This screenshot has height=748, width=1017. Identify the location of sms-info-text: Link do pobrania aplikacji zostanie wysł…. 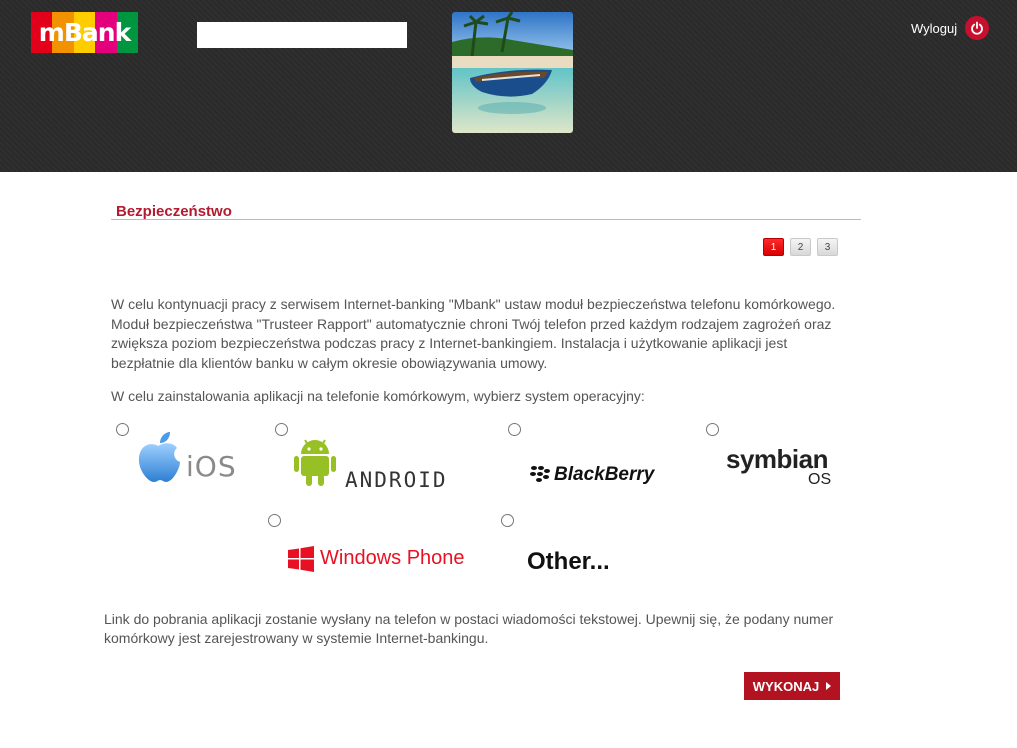
(469, 628).